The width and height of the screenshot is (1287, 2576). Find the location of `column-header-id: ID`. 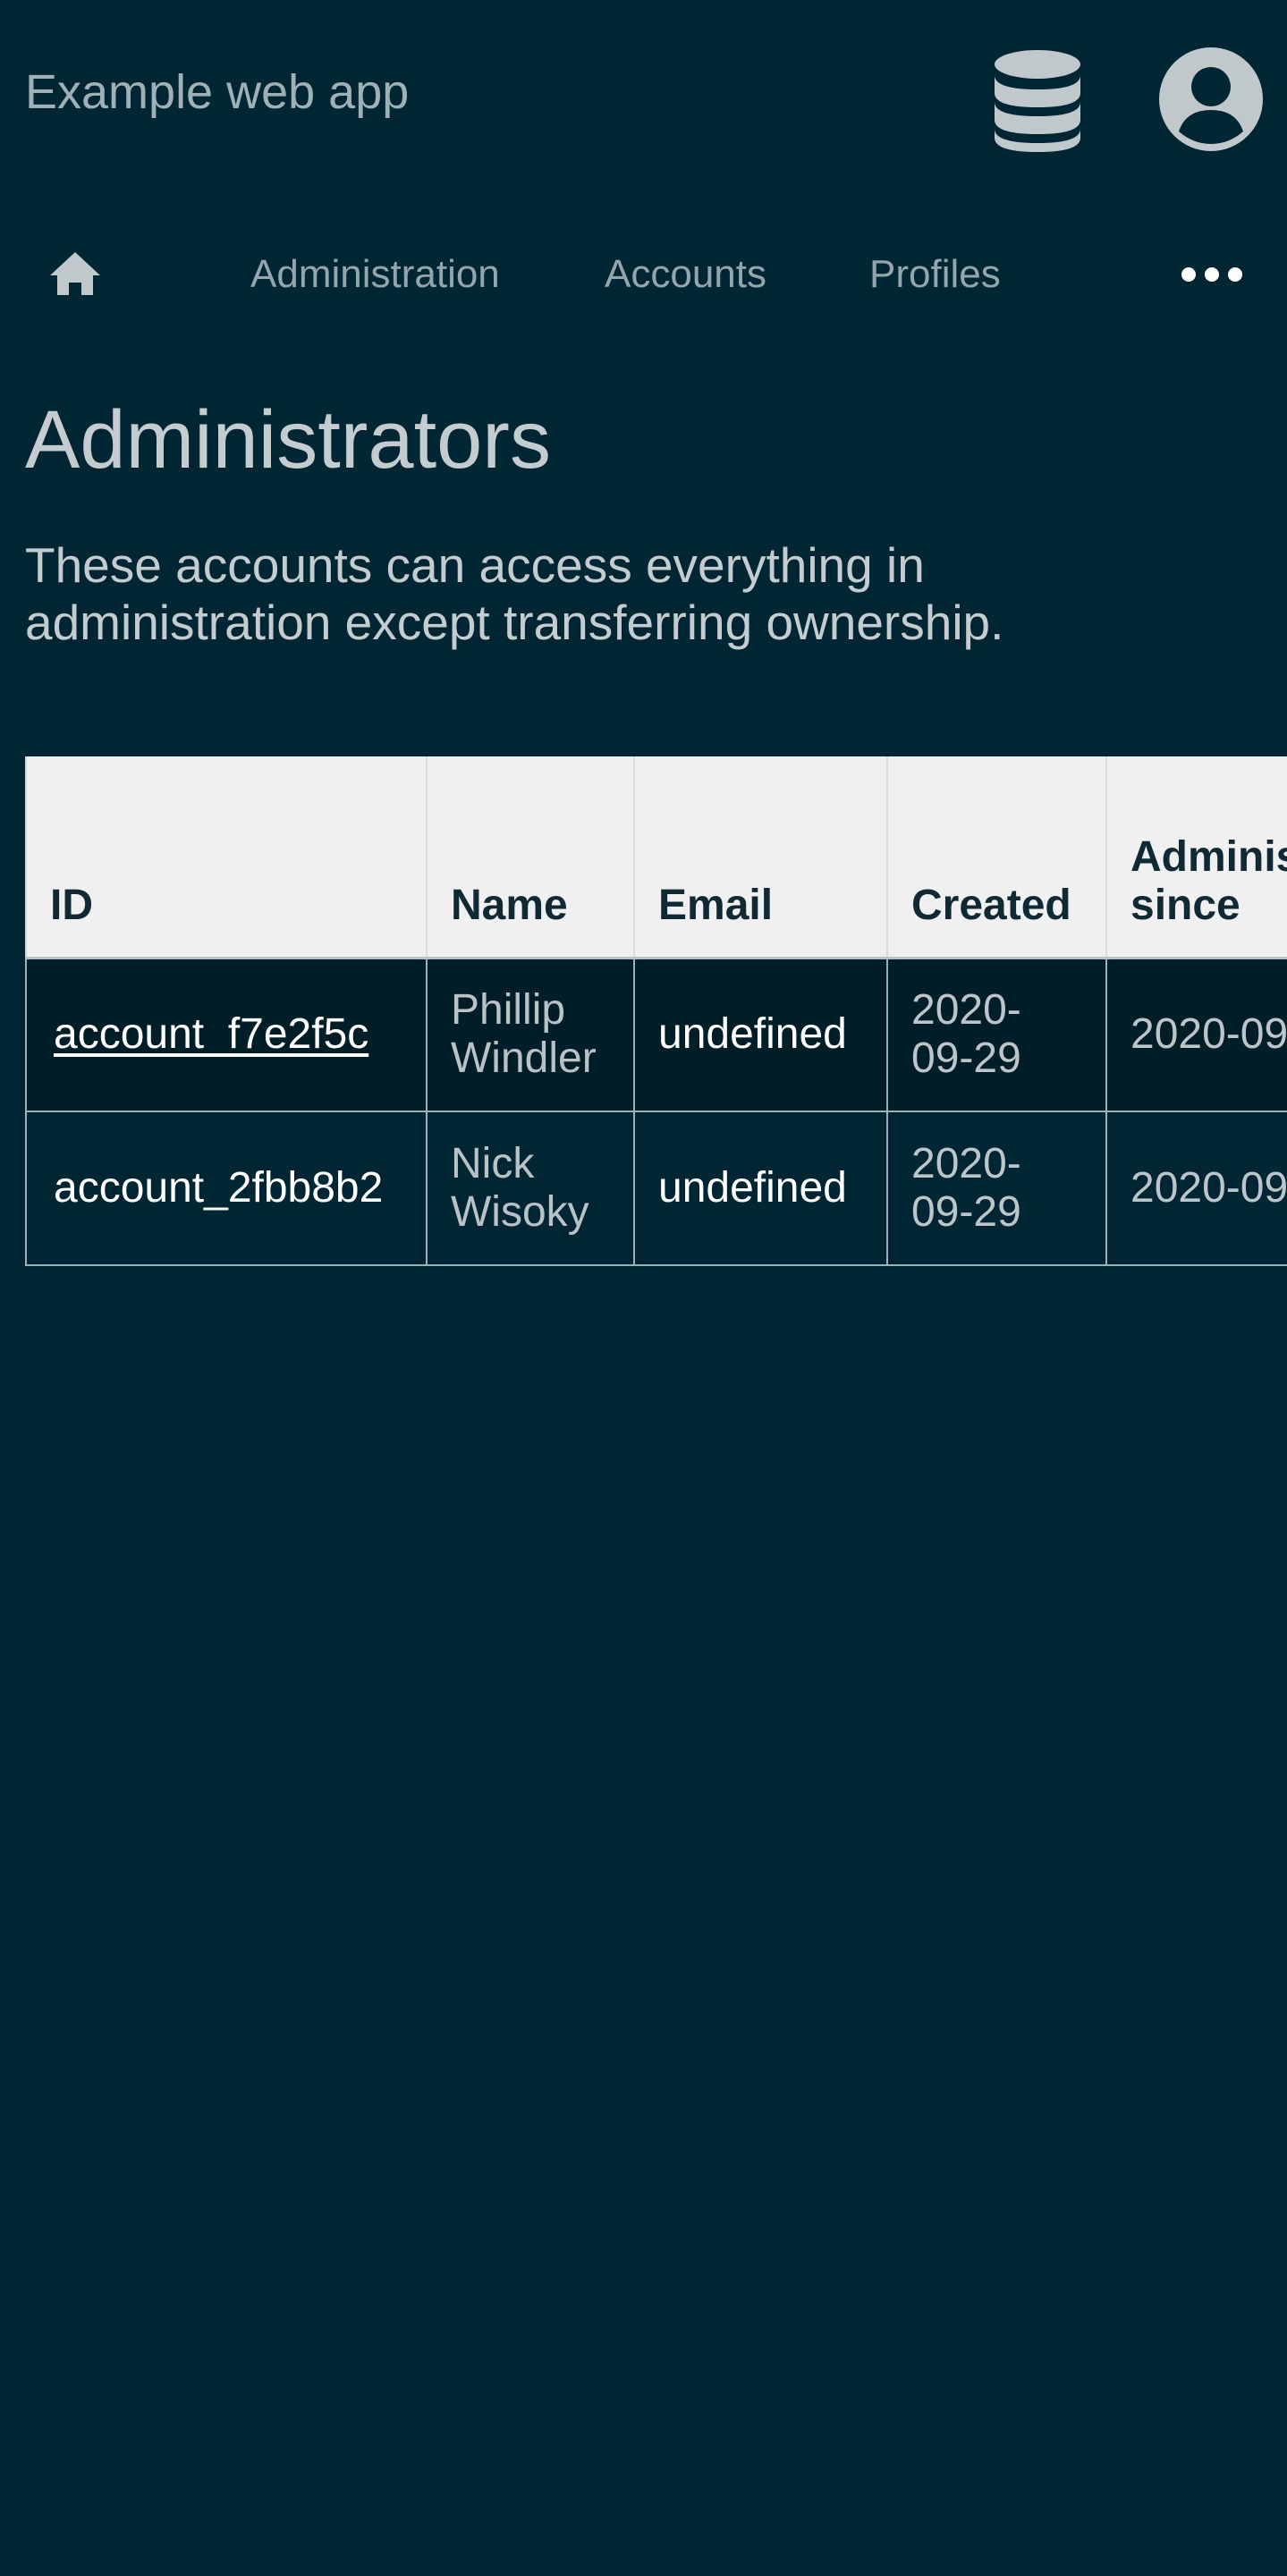

column-header-id: ID is located at coordinates (226, 857).